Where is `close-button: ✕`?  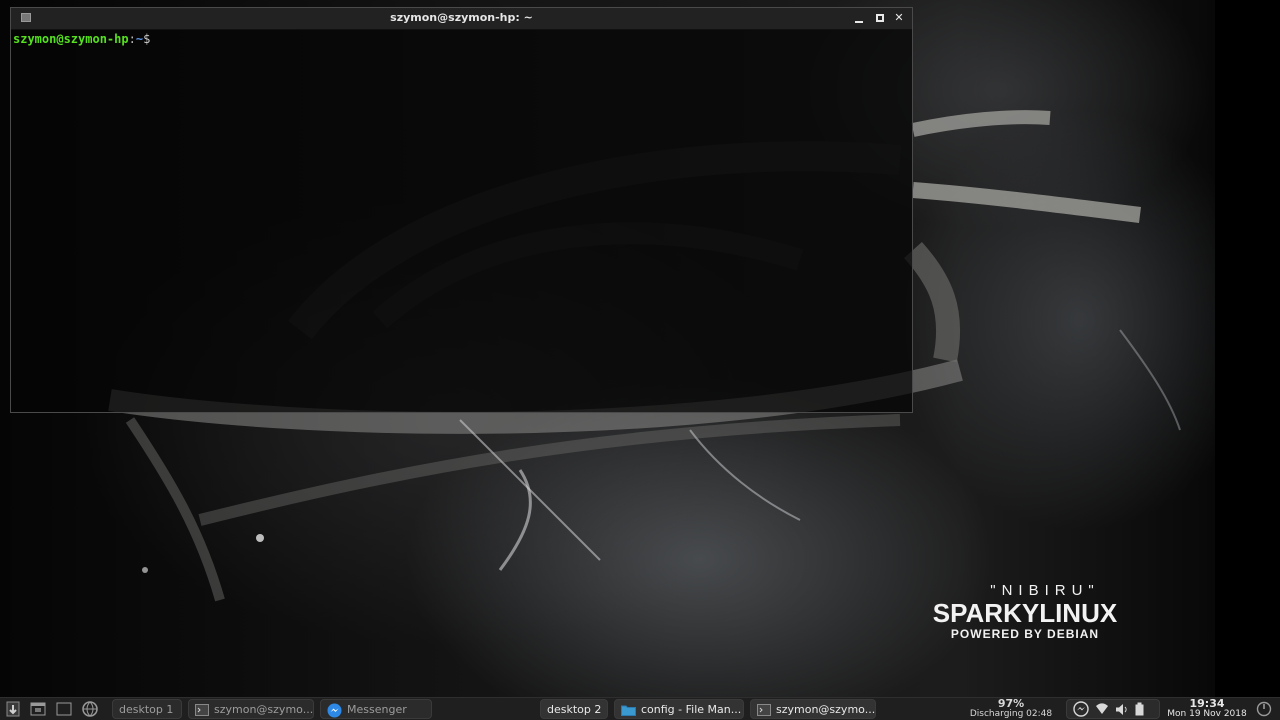
close-button: ✕ is located at coordinates (899, 18).